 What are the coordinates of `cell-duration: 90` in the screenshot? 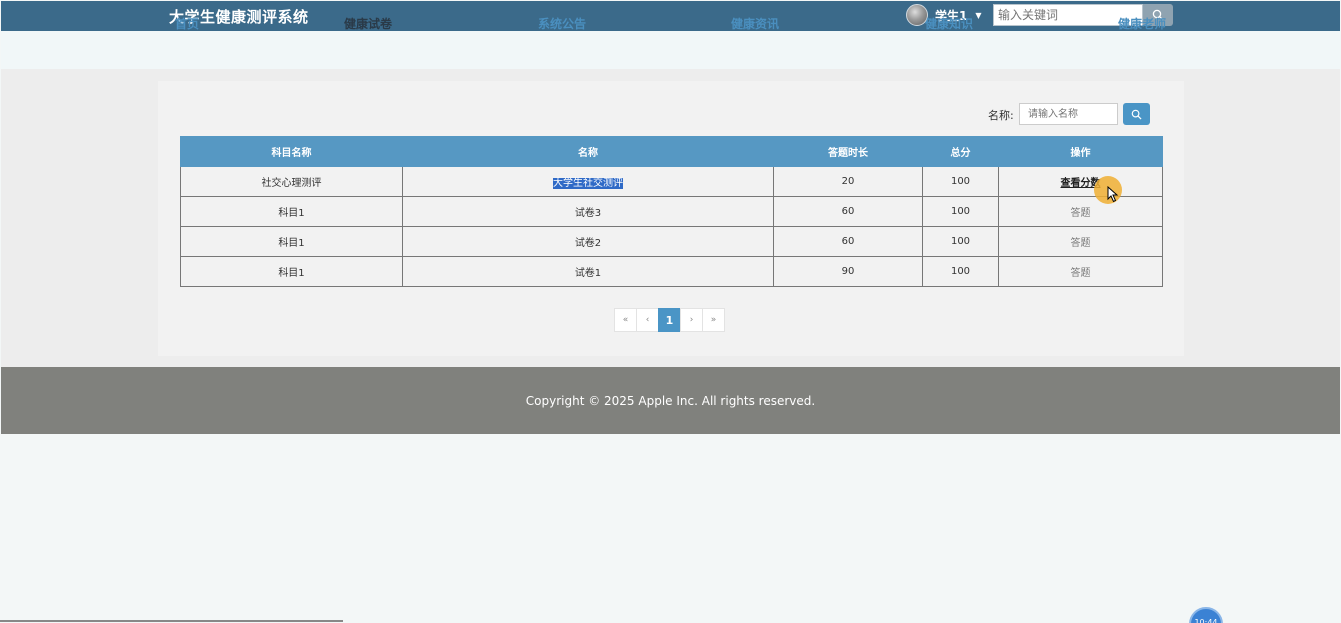 It's located at (848, 271).